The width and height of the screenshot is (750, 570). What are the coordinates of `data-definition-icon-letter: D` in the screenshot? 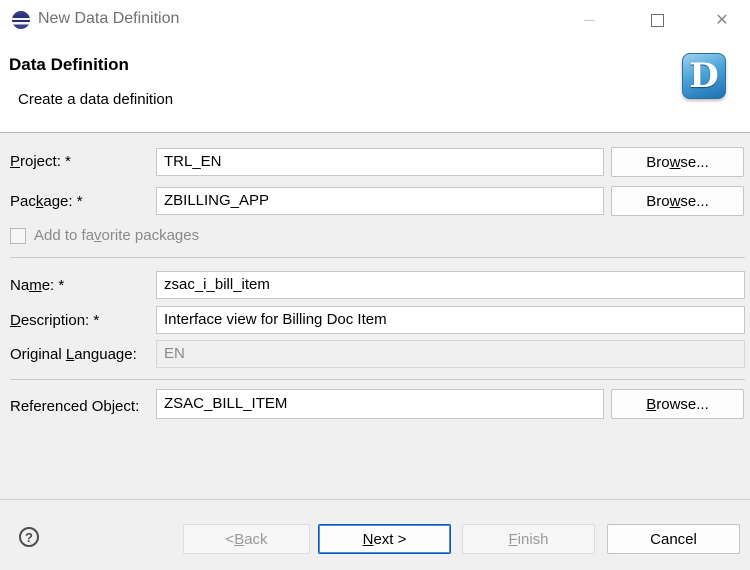 It's located at (704, 76).